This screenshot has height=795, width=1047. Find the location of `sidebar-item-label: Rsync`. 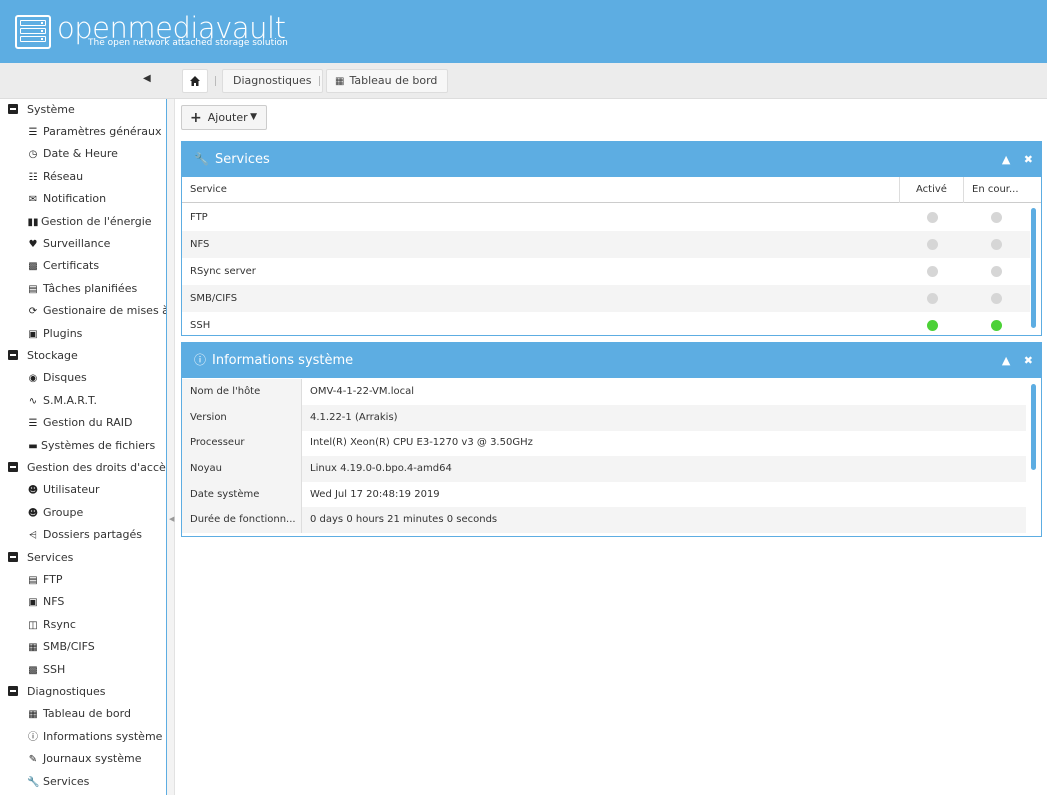

sidebar-item-label: Rsync is located at coordinates (59, 624).